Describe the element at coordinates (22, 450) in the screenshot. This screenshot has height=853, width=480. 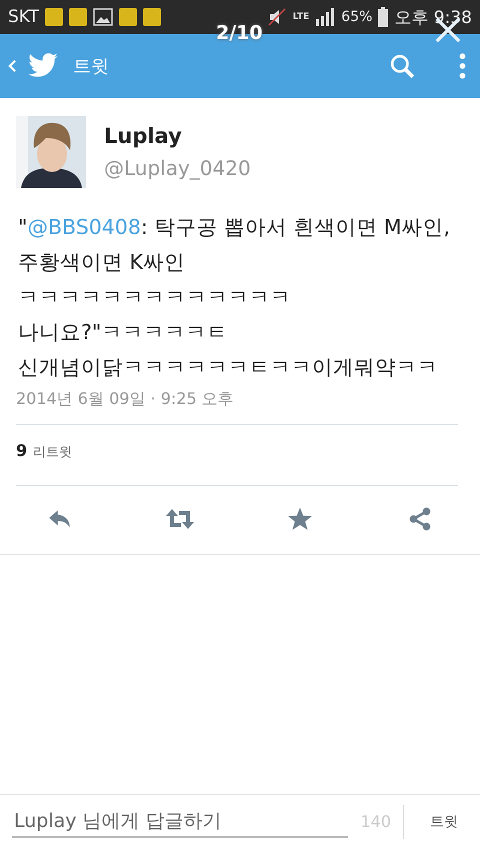
I see `retweet-count: 9` at that location.